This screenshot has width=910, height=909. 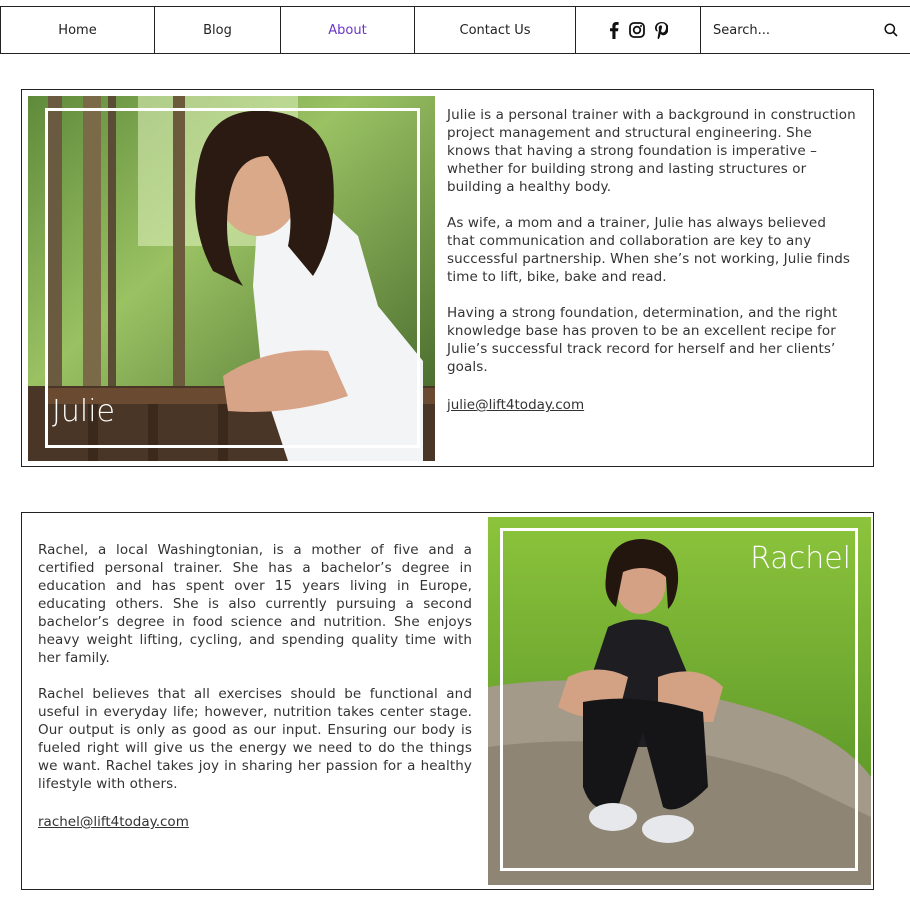 What do you see at coordinates (798, 30) in the screenshot?
I see `search-input` at bounding box center [798, 30].